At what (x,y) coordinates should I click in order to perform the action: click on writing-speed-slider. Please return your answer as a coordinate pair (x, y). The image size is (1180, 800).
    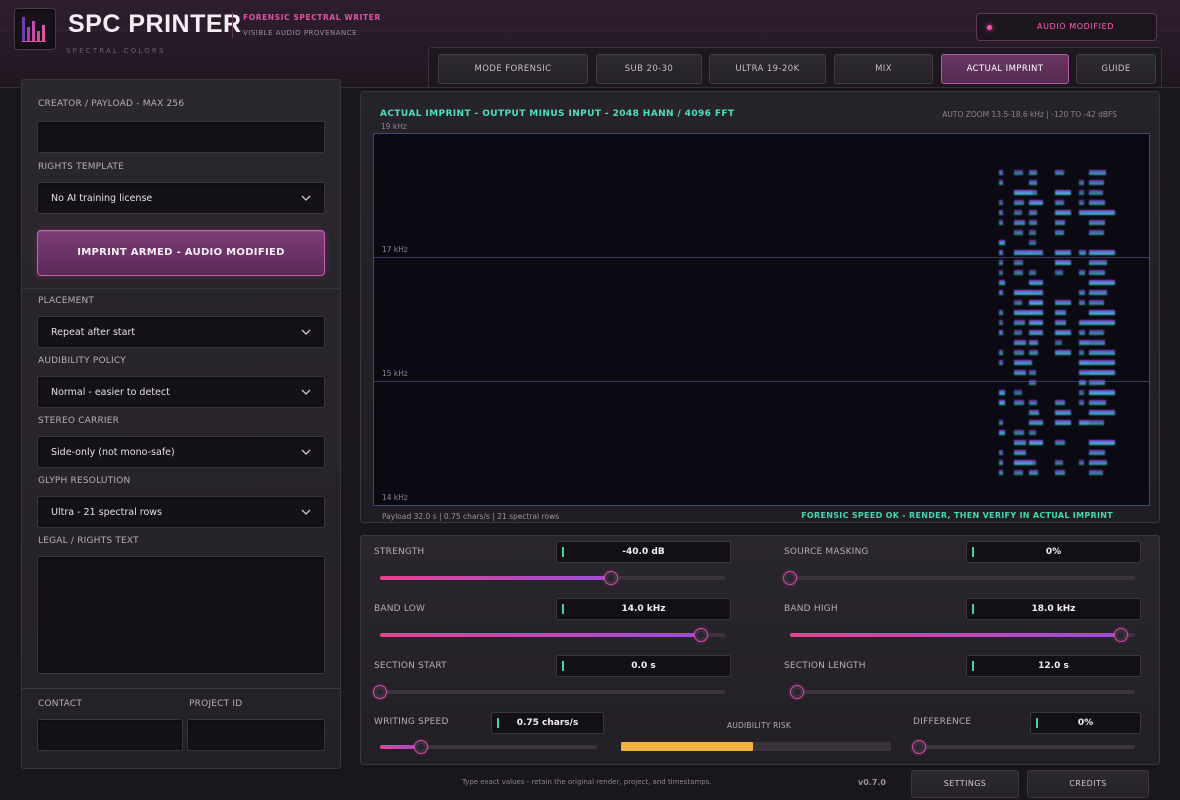
    Looking at the image, I should click on (488, 747).